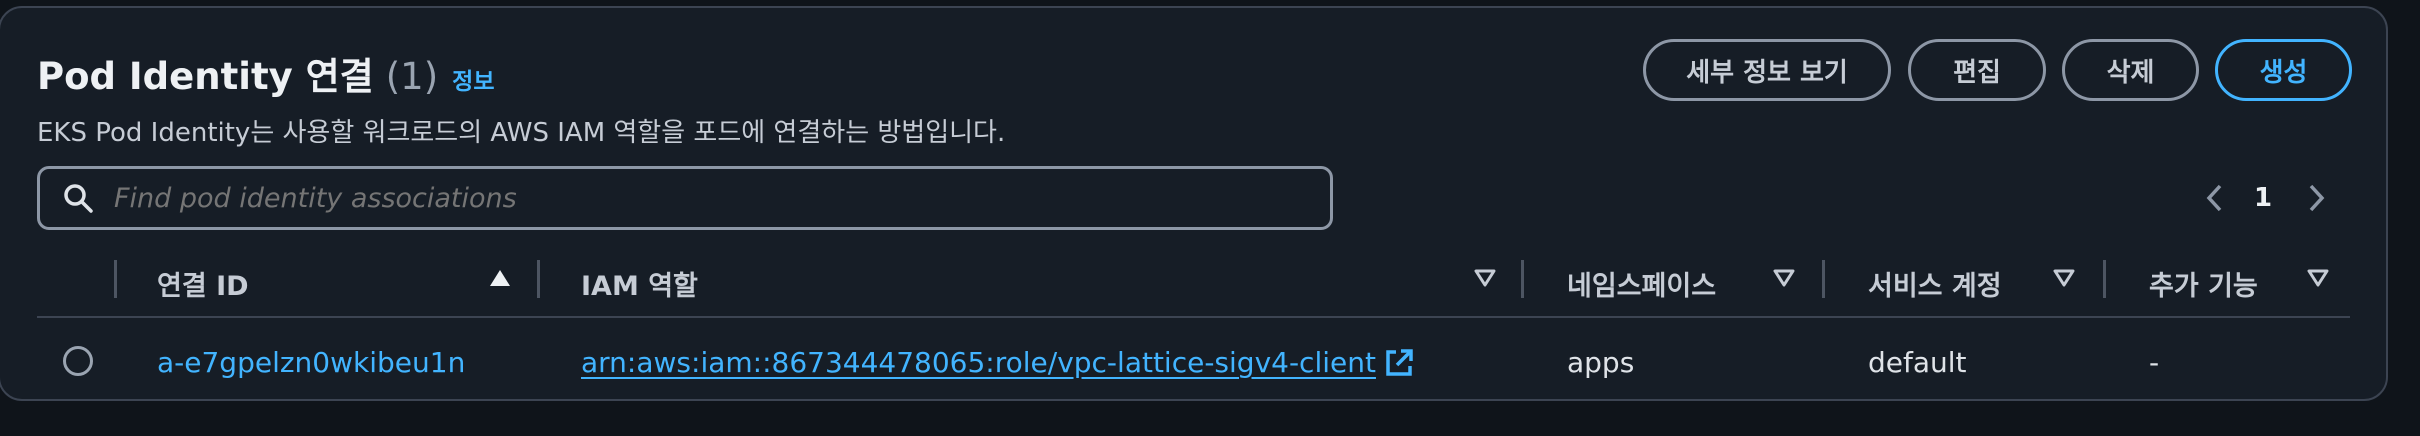  I want to click on service-account-cell: default, so click(1917, 362).